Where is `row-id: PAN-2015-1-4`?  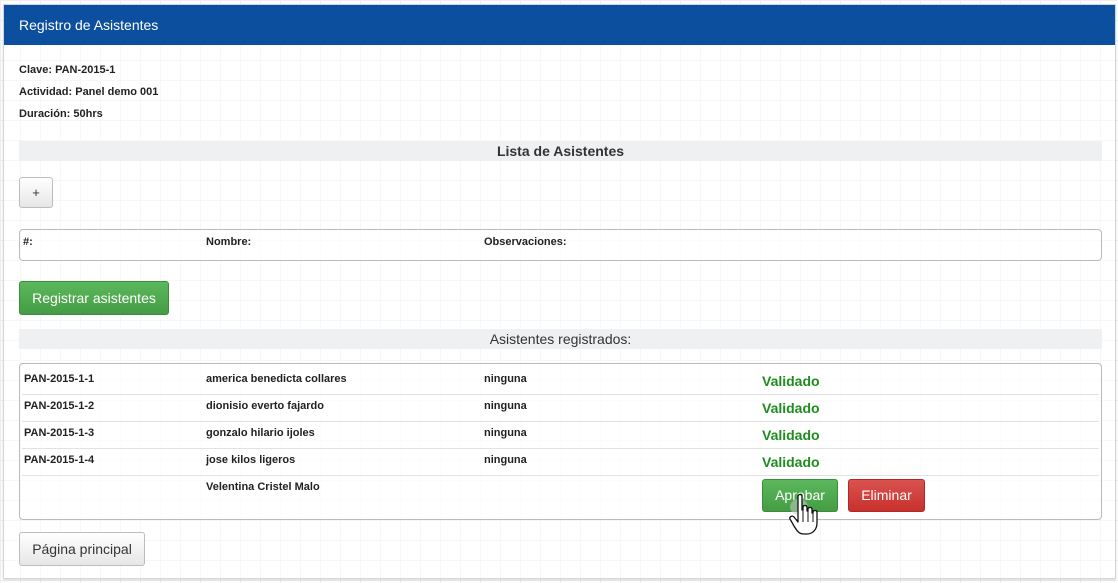
row-id: PAN-2015-1-4 is located at coordinates (59, 460).